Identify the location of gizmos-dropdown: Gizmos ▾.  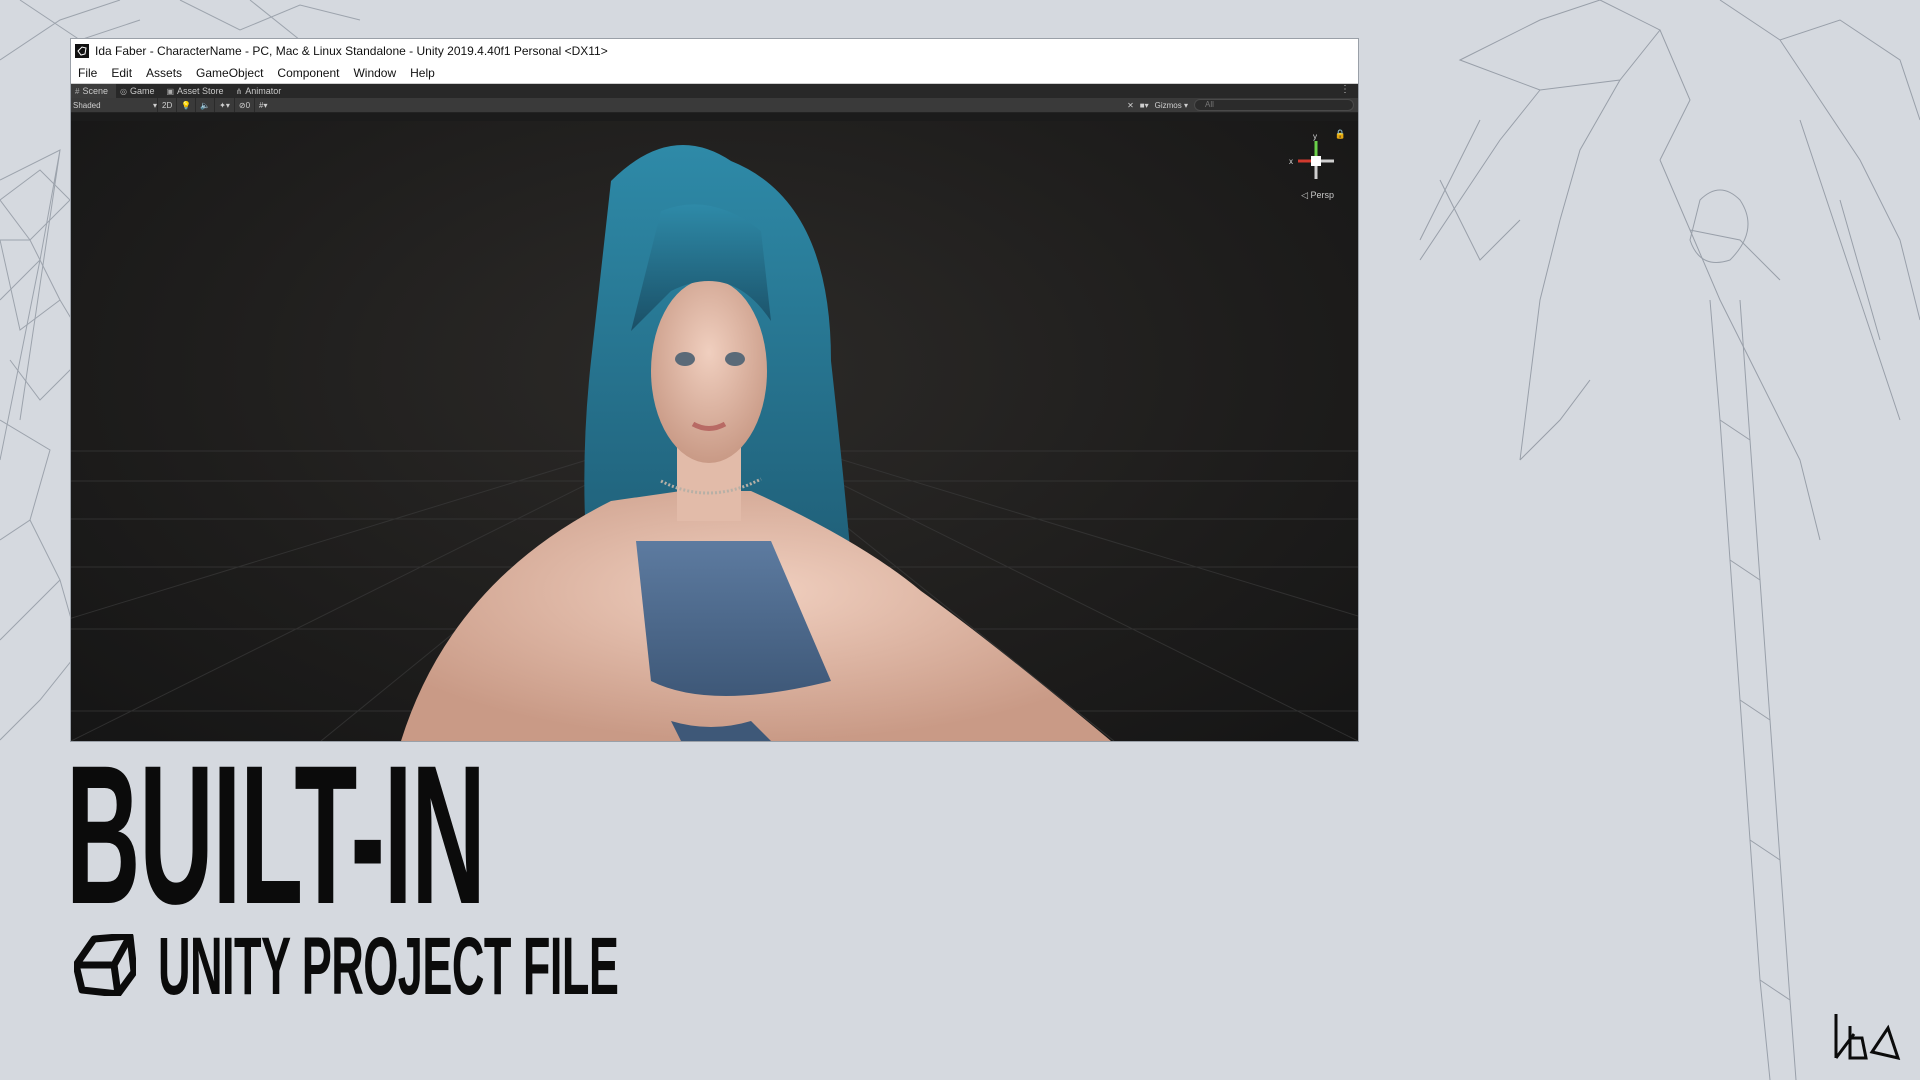
(1171, 105).